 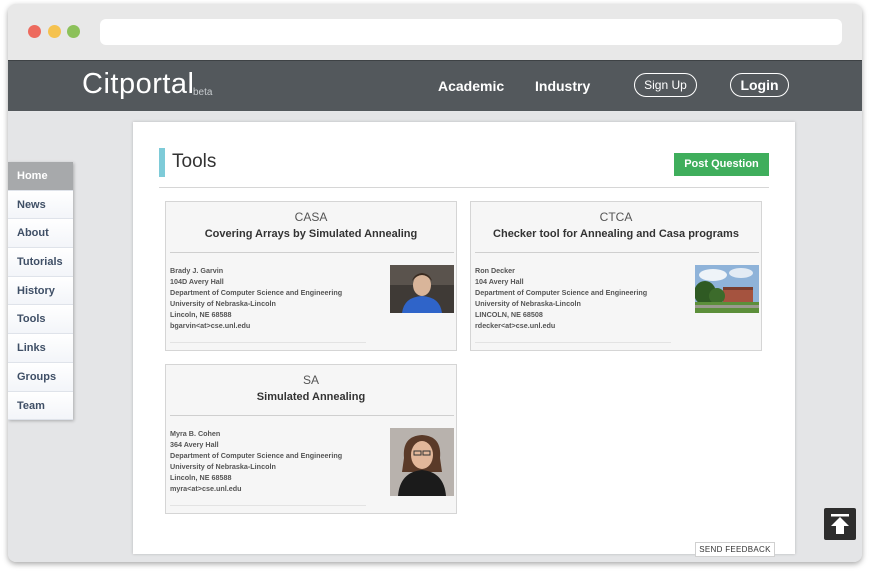 What do you see at coordinates (195, 433) in the screenshot?
I see `contact-name: Myra B. Cohen` at bounding box center [195, 433].